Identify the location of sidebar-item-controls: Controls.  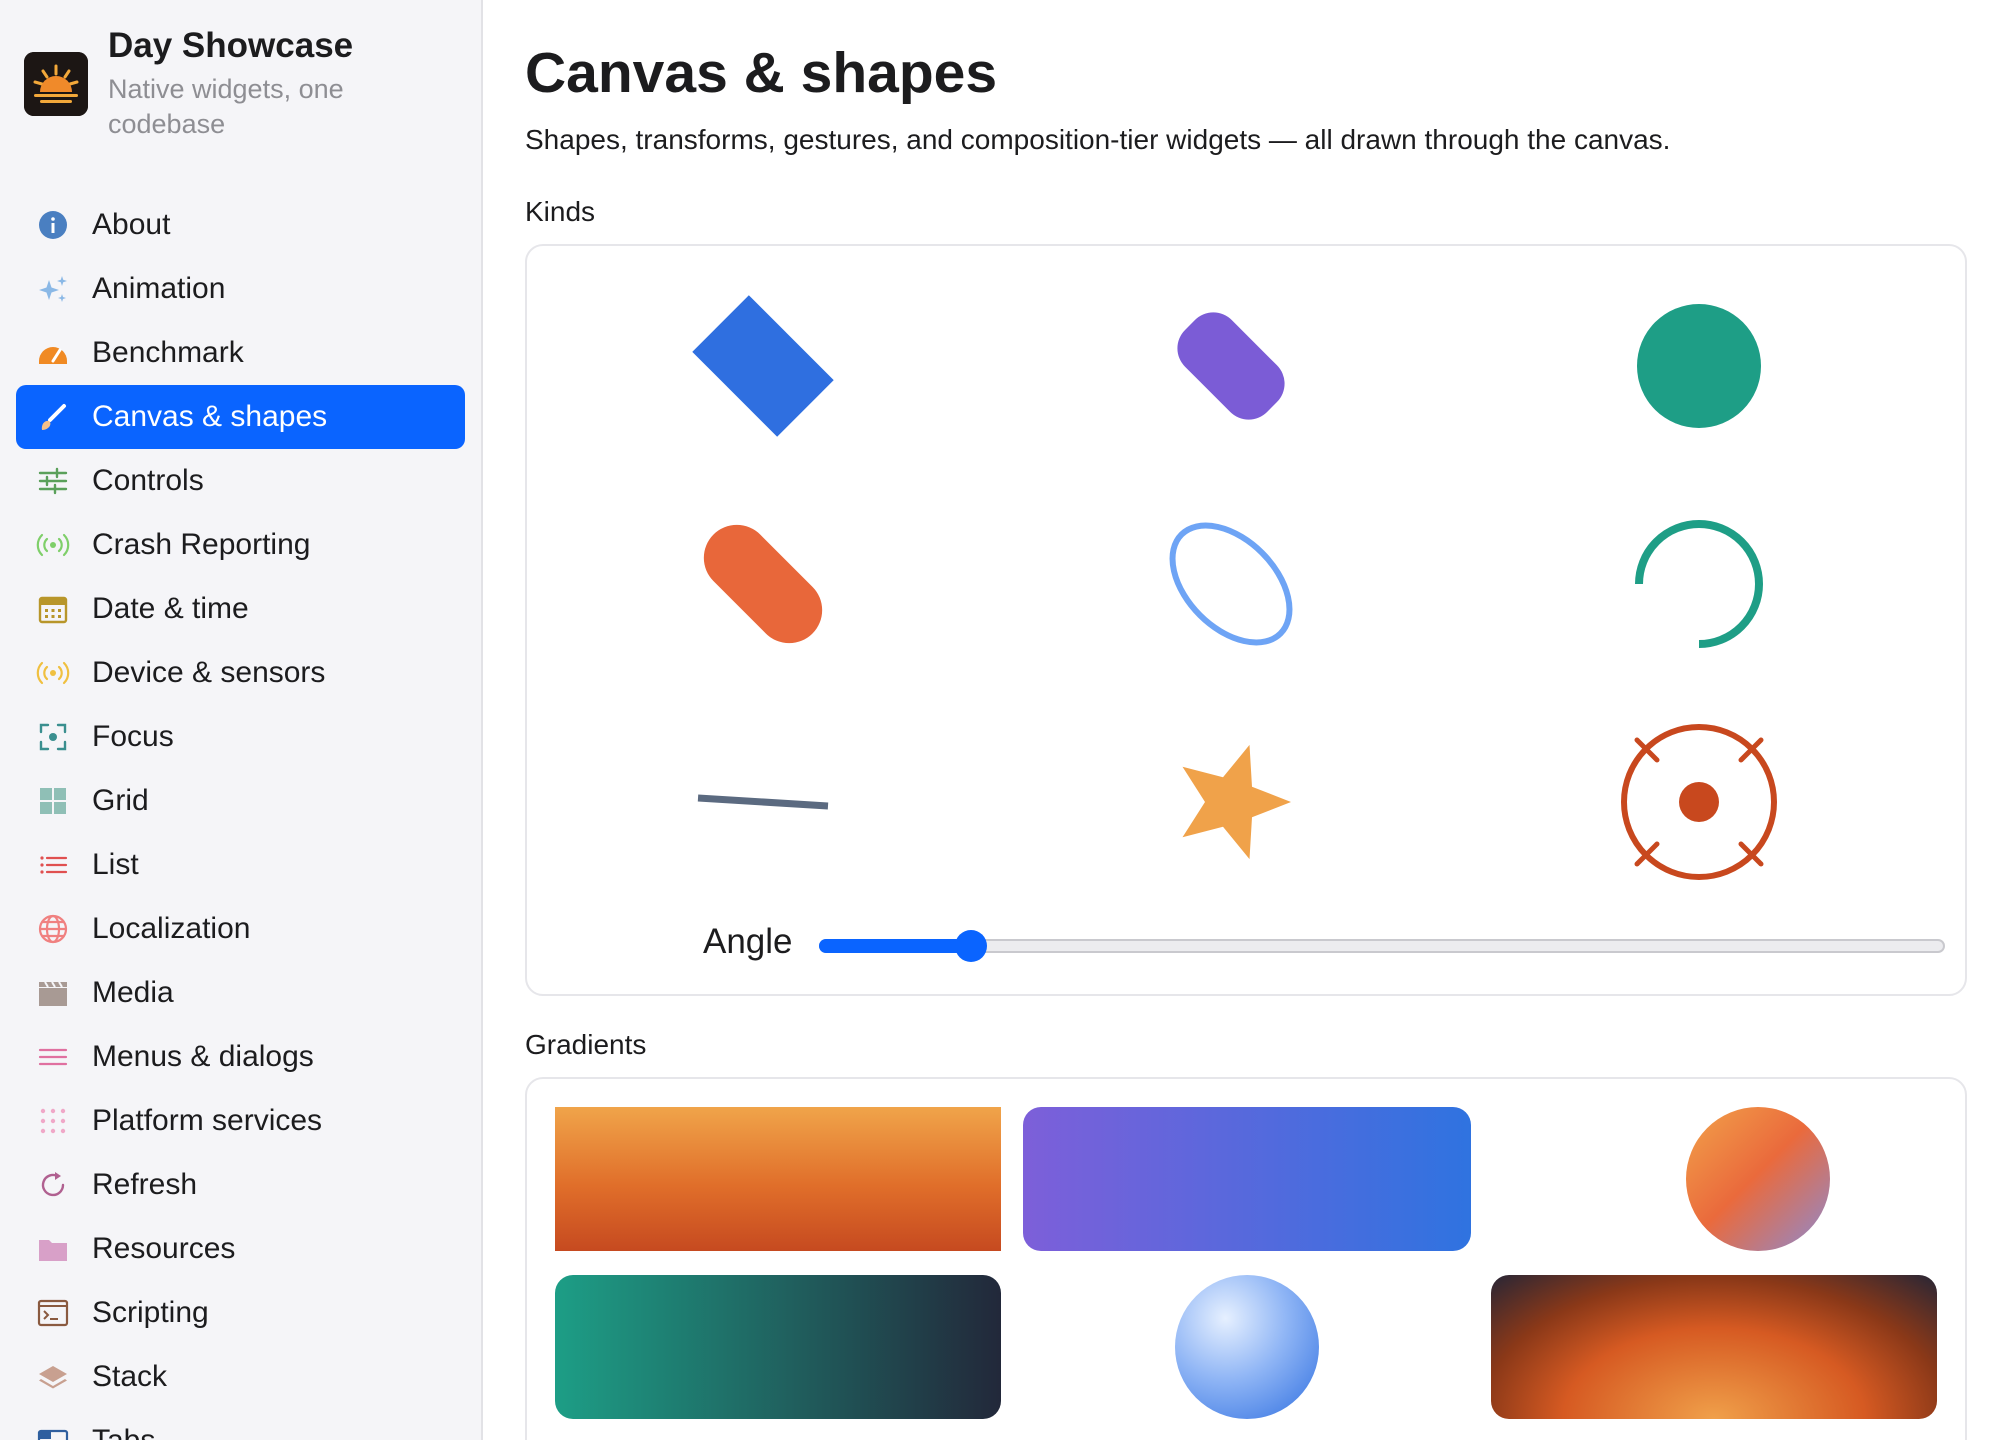
(240, 481).